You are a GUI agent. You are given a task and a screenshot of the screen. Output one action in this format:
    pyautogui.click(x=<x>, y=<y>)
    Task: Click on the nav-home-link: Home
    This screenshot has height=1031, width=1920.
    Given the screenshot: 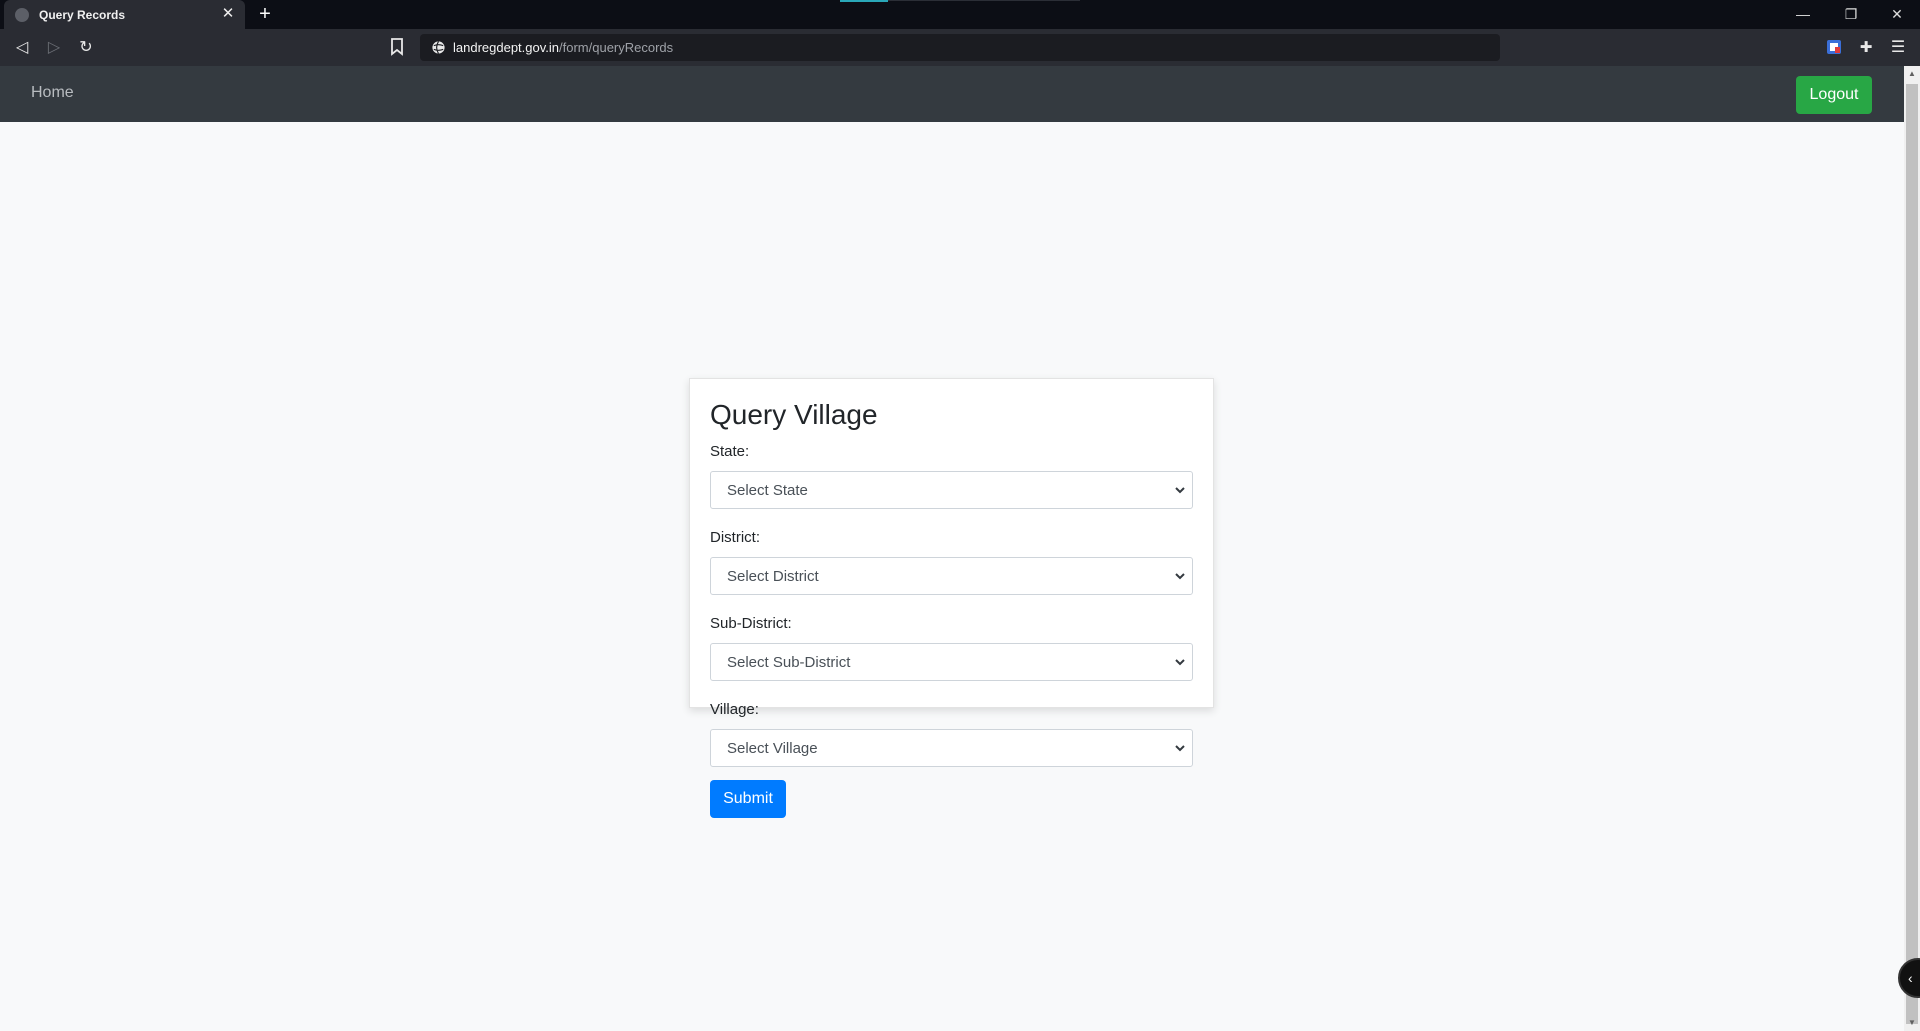 What is the action you would take?
    pyautogui.click(x=52, y=93)
    